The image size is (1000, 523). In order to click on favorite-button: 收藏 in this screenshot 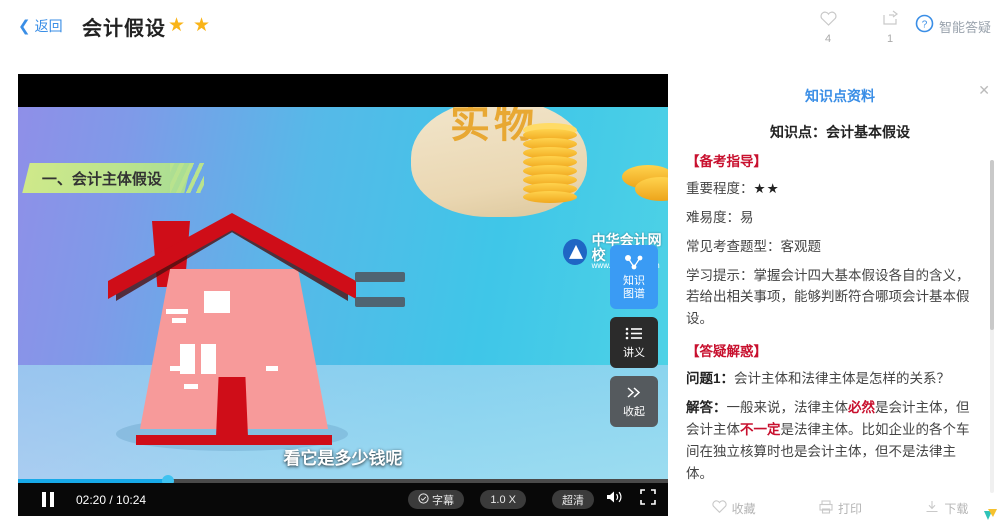, I will do `click(734, 508)`.